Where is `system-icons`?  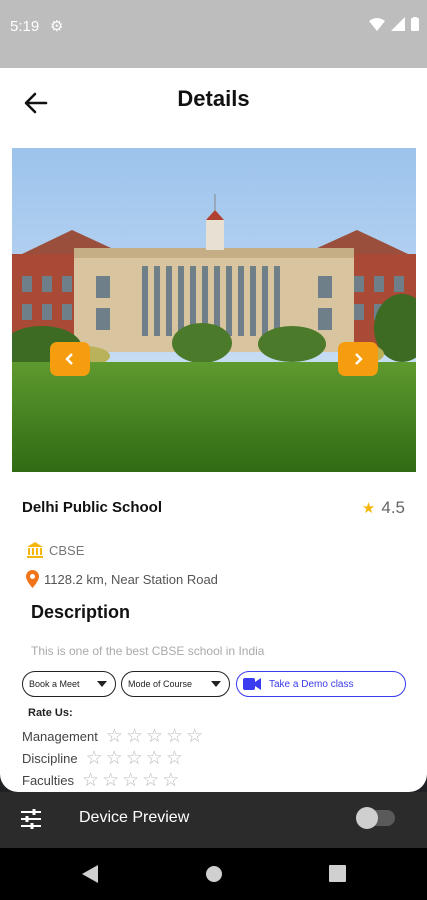 system-icons is located at coordinates (394, 24).